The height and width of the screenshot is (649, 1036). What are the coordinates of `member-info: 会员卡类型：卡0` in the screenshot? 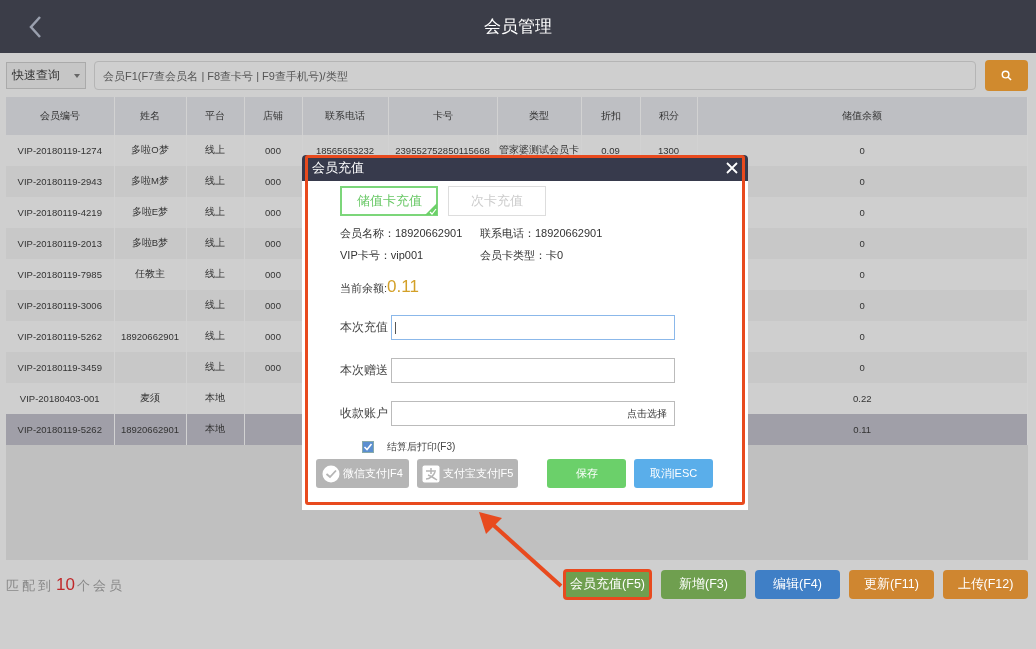 It's located at (522, 255).